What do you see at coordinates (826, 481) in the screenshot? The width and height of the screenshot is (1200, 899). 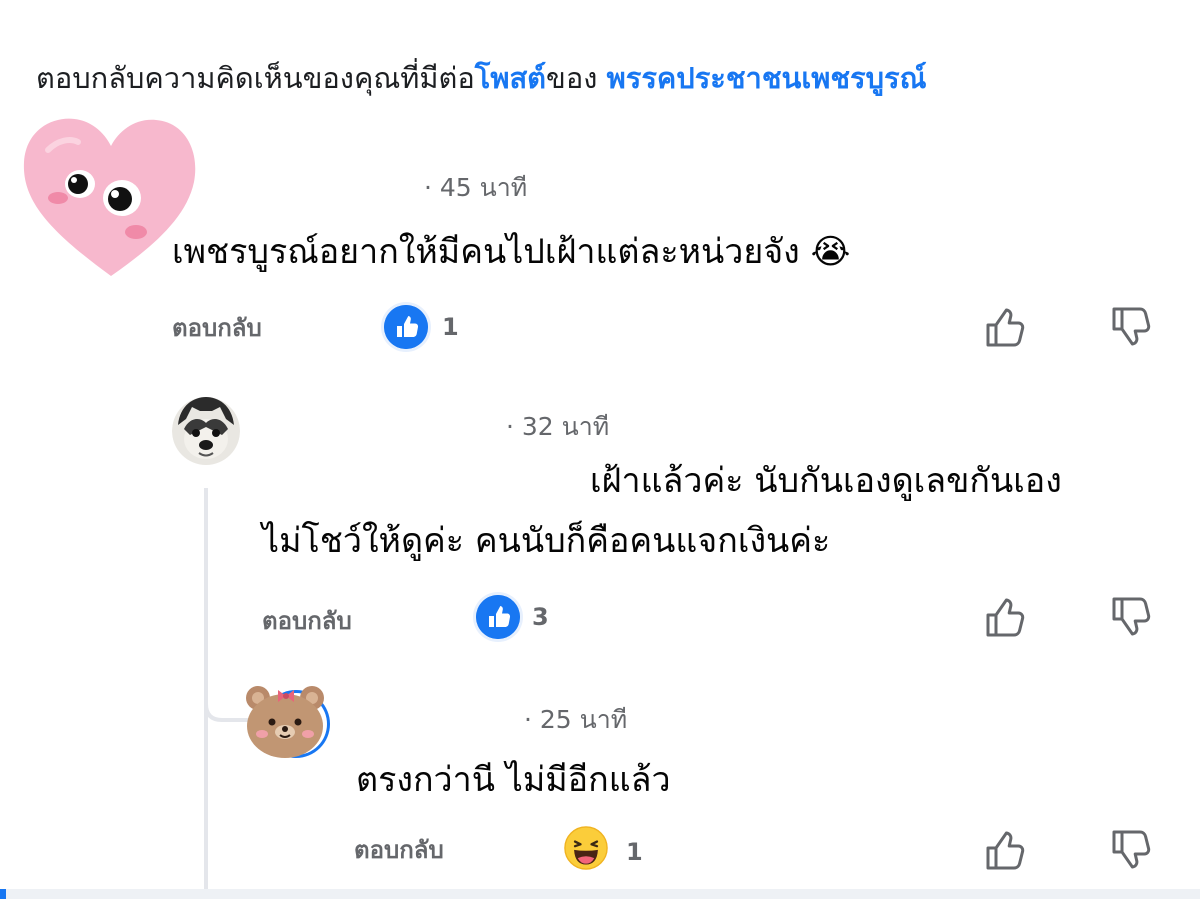 I see `comment-text-line1: เฝ้าแล้วค่ะ นับกันเองดูเลขกันเอง` at bounding box center [826, 481].